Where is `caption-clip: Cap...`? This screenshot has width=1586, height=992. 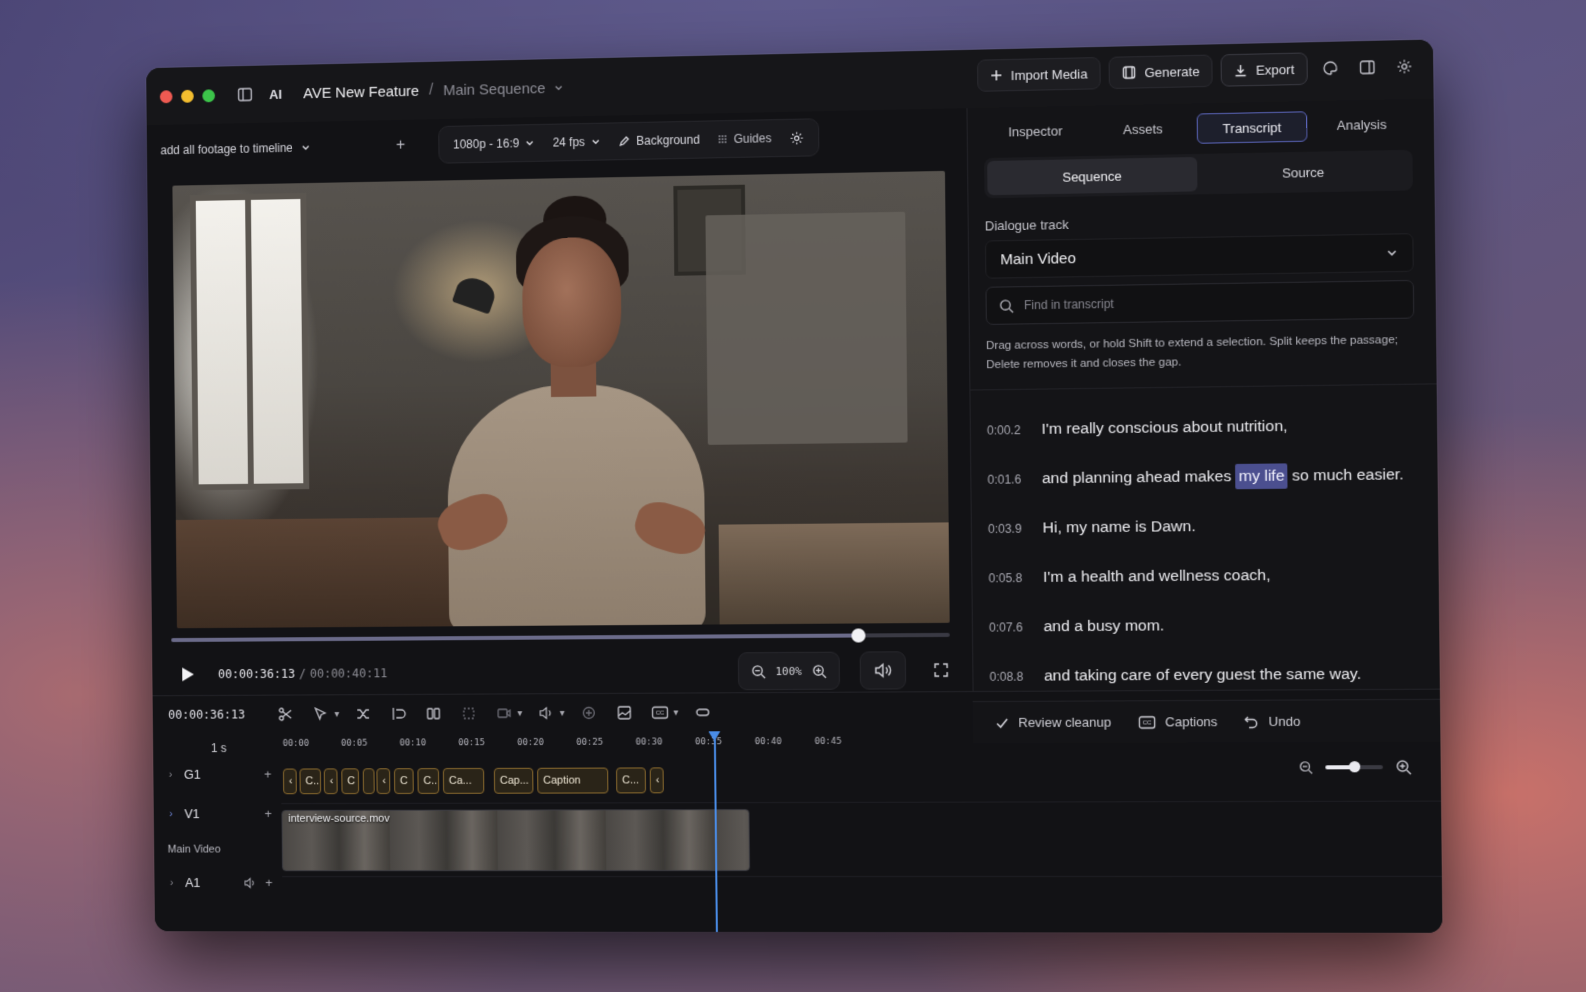 caption-clip: Cap... is located at coordinates (513, 780).